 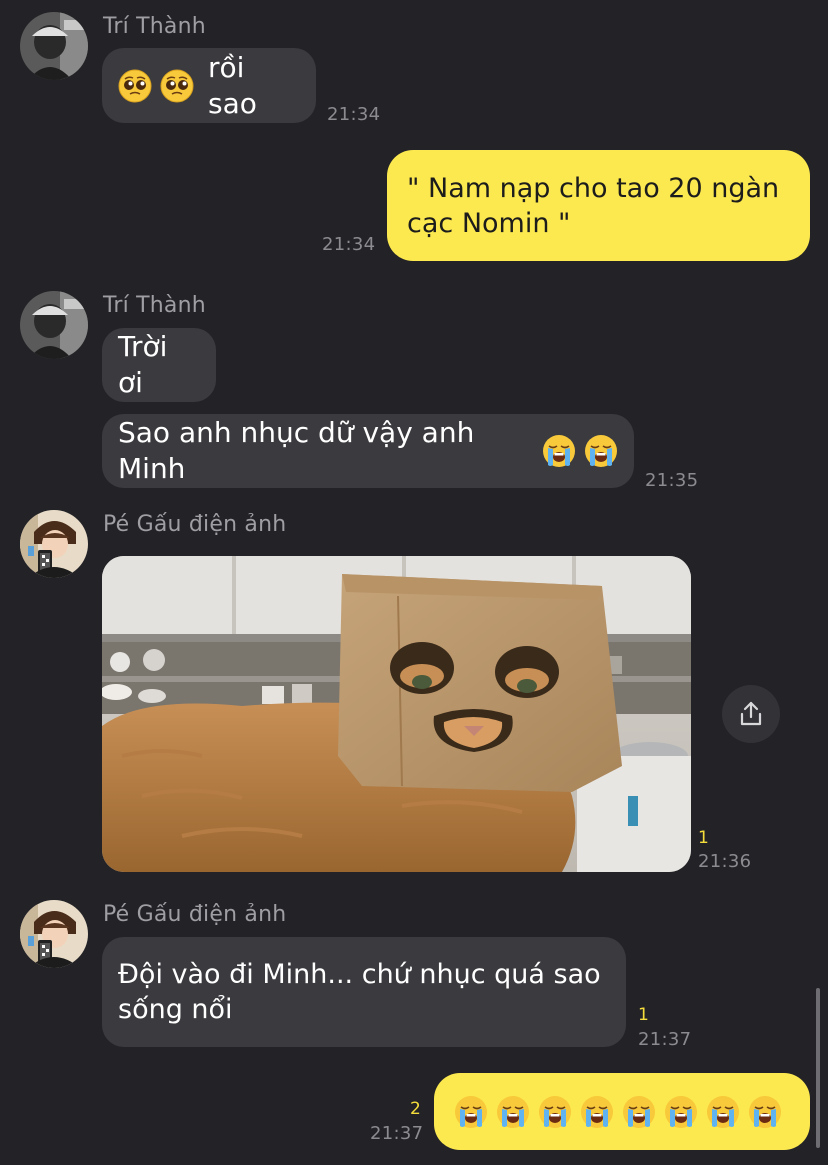 I want to click on scrollbar, so click(x=818, y=1068).